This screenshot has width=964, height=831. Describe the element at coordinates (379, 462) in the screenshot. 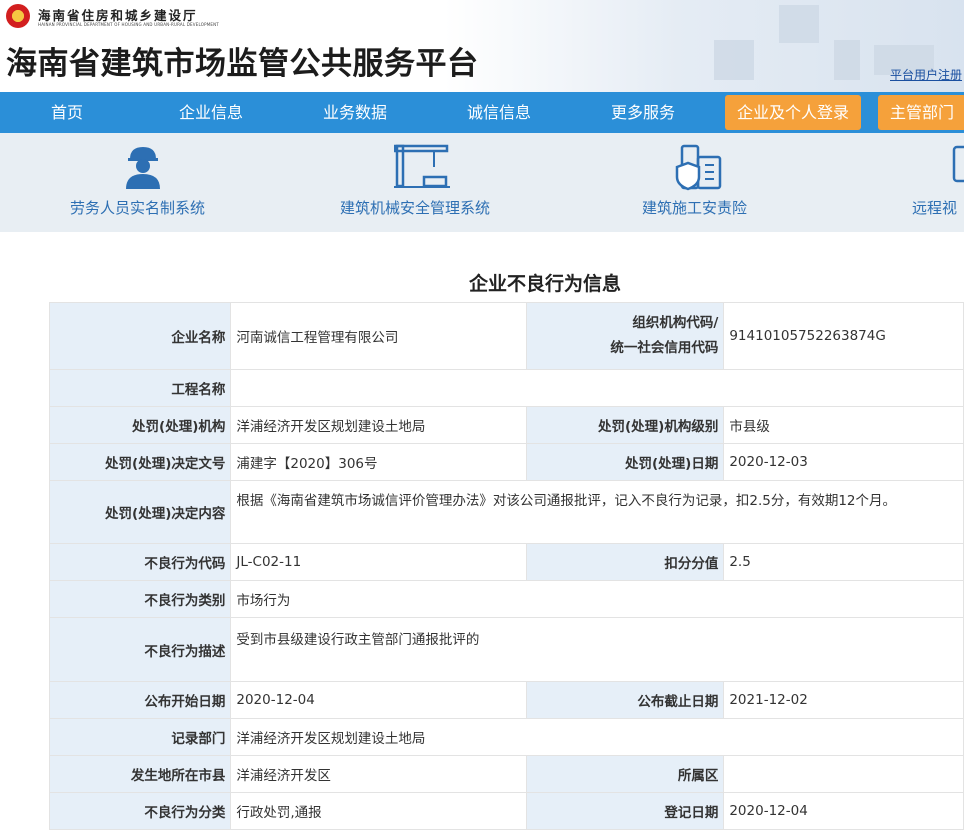

I see `decision-no-value: 浦建字【2020】306号` at that location.